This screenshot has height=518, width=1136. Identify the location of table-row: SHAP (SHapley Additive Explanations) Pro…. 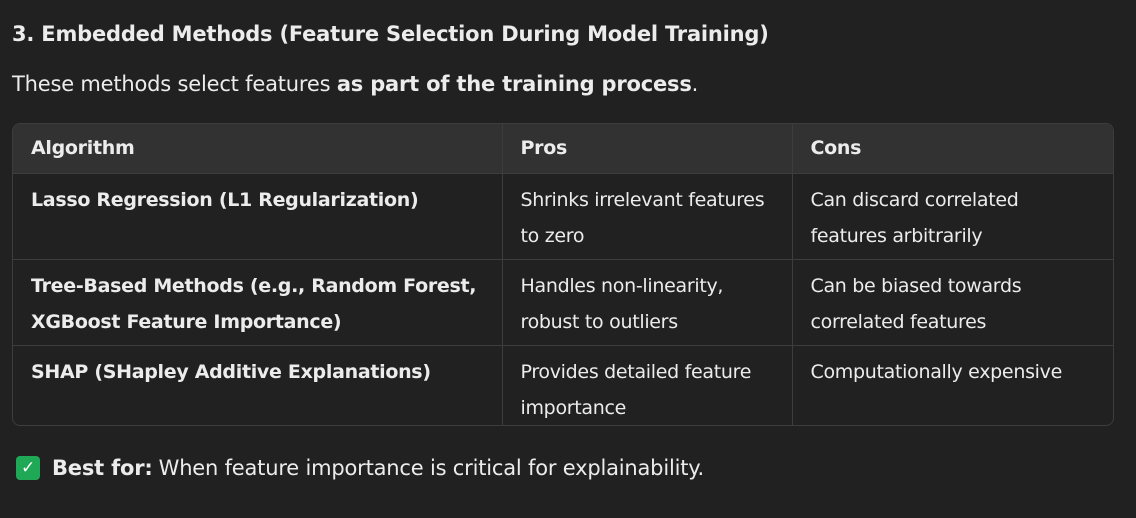
(563, 385).